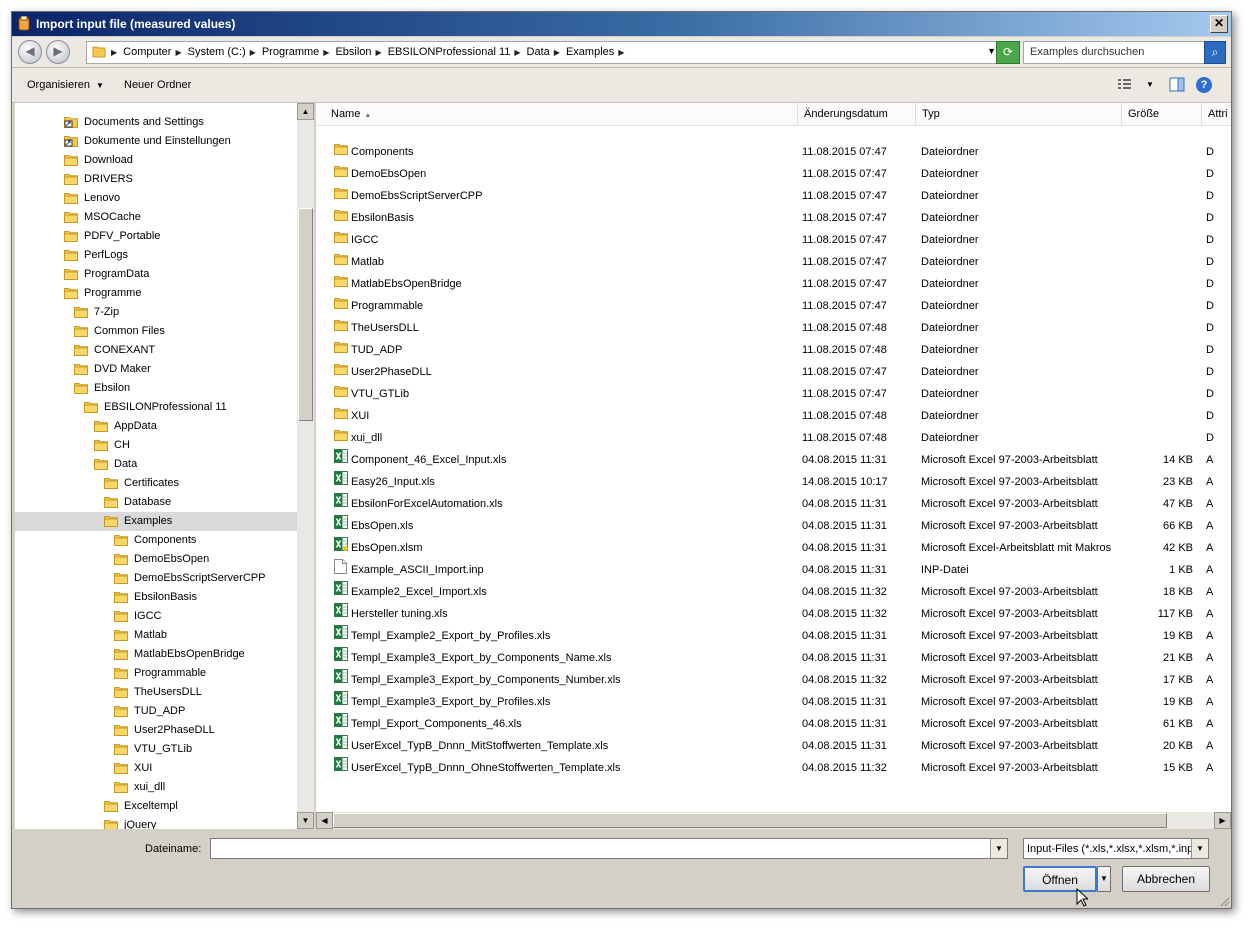 The height and width of the screenshot is (928, 1251). I want to click on file-row: TheUsersDLL 11.08.2015 07:48 Dateiordner D, so click(773, 328).